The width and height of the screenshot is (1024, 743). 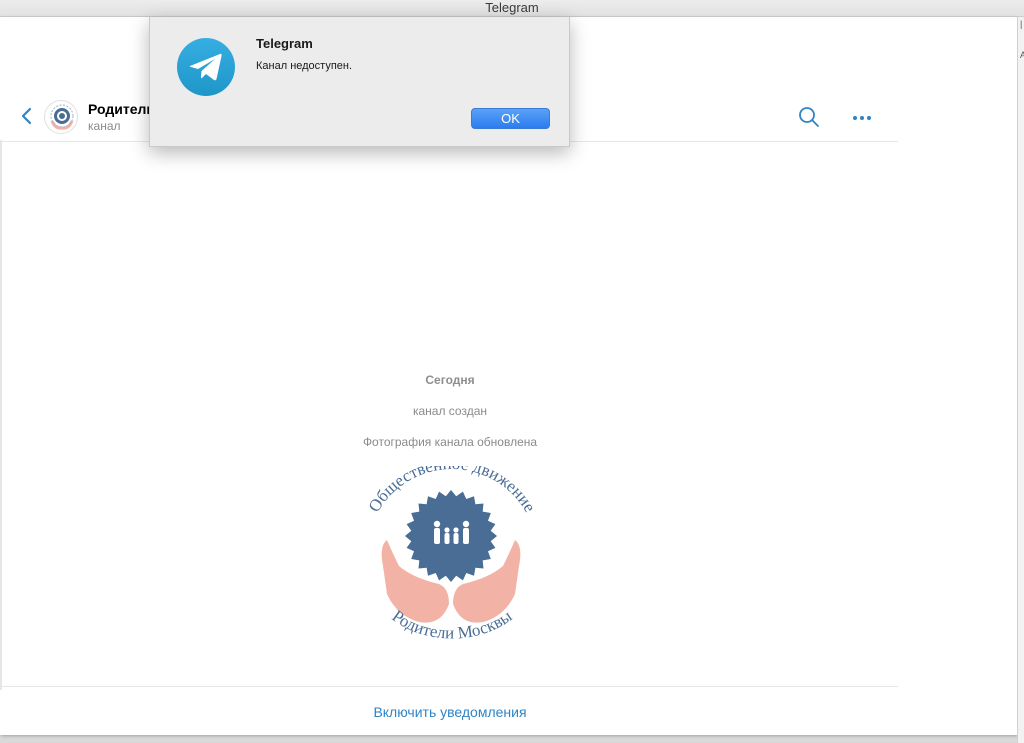 What do you see at coordinates (451, 536) in the screenshot?
I see `seal-badge` at bounding box center [451, 536].